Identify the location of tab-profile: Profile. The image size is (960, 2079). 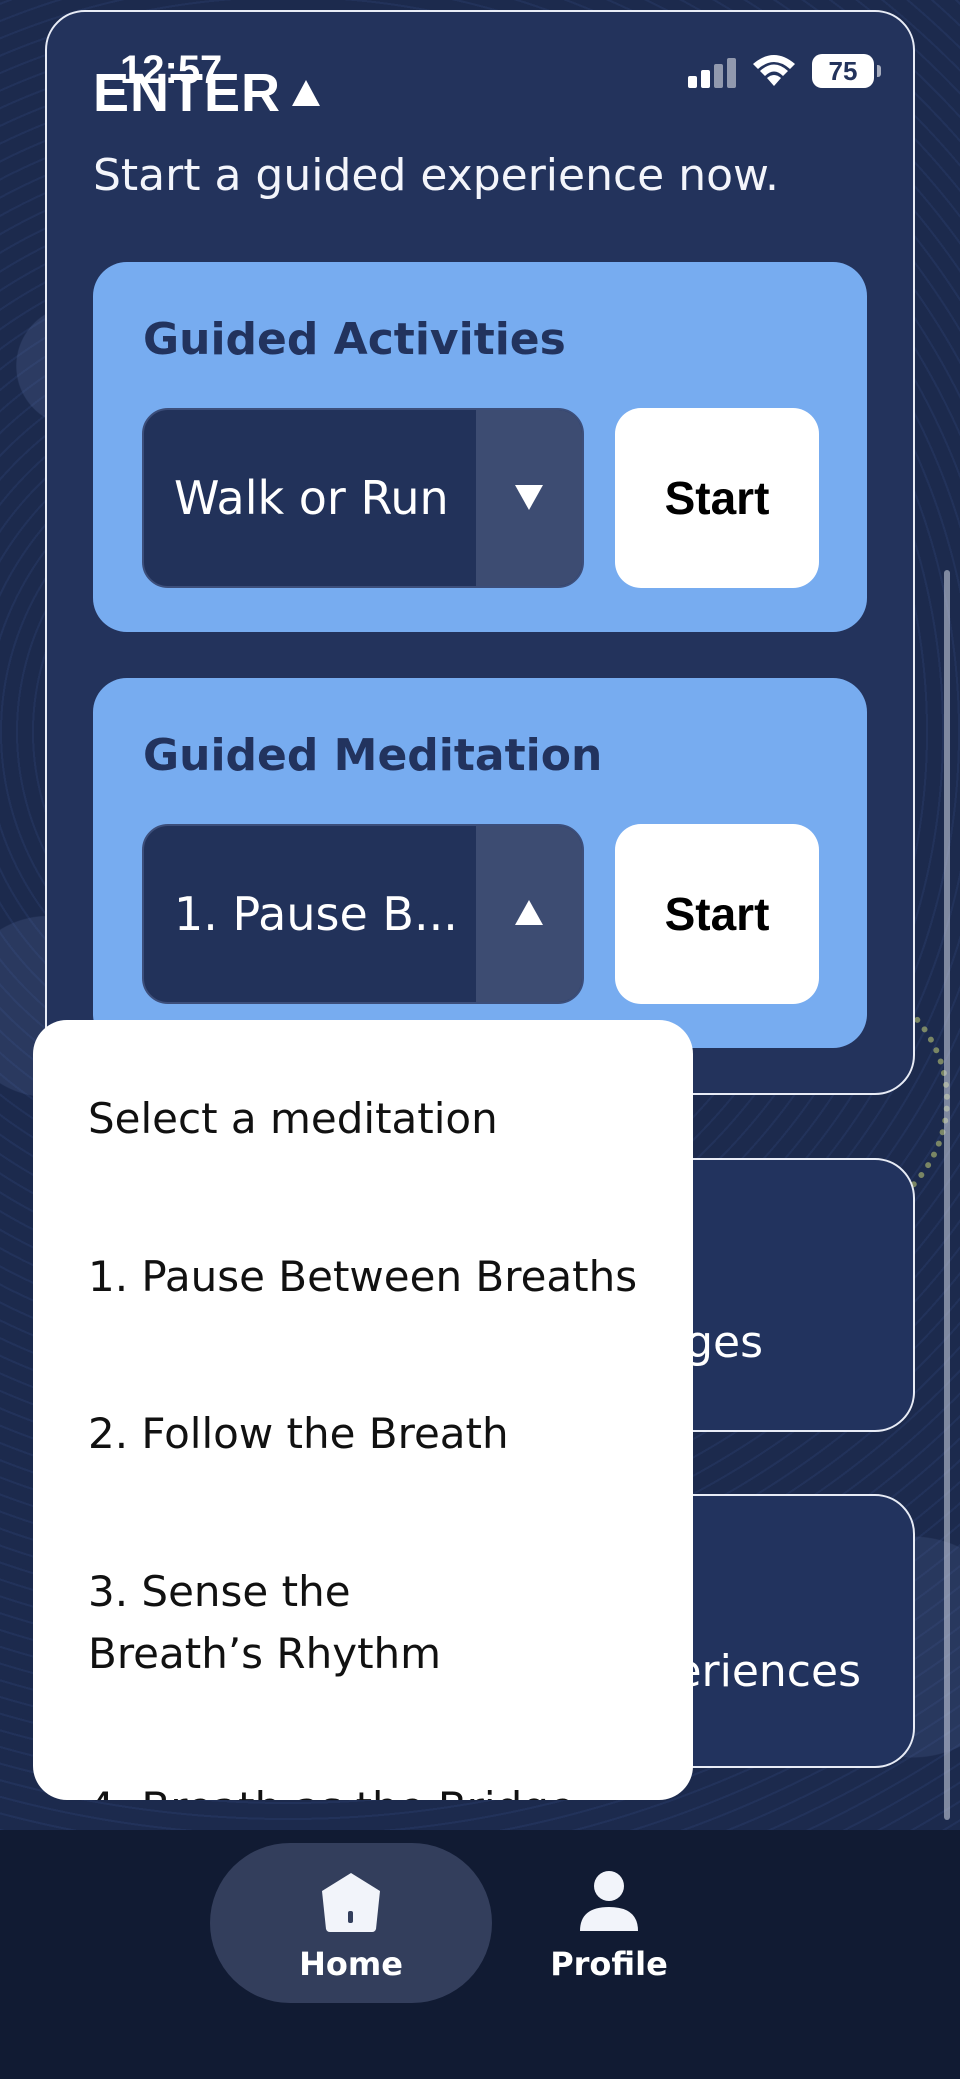
(609, 1923).